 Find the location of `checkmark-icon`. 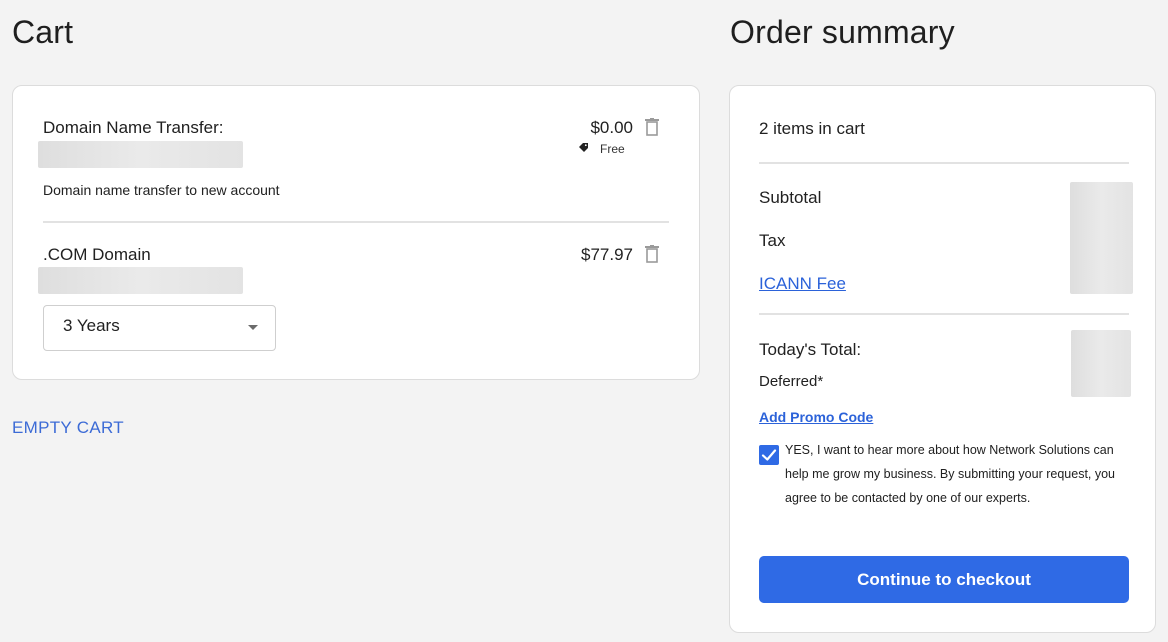

checkmark-icon is located at coordinates (769, 455).